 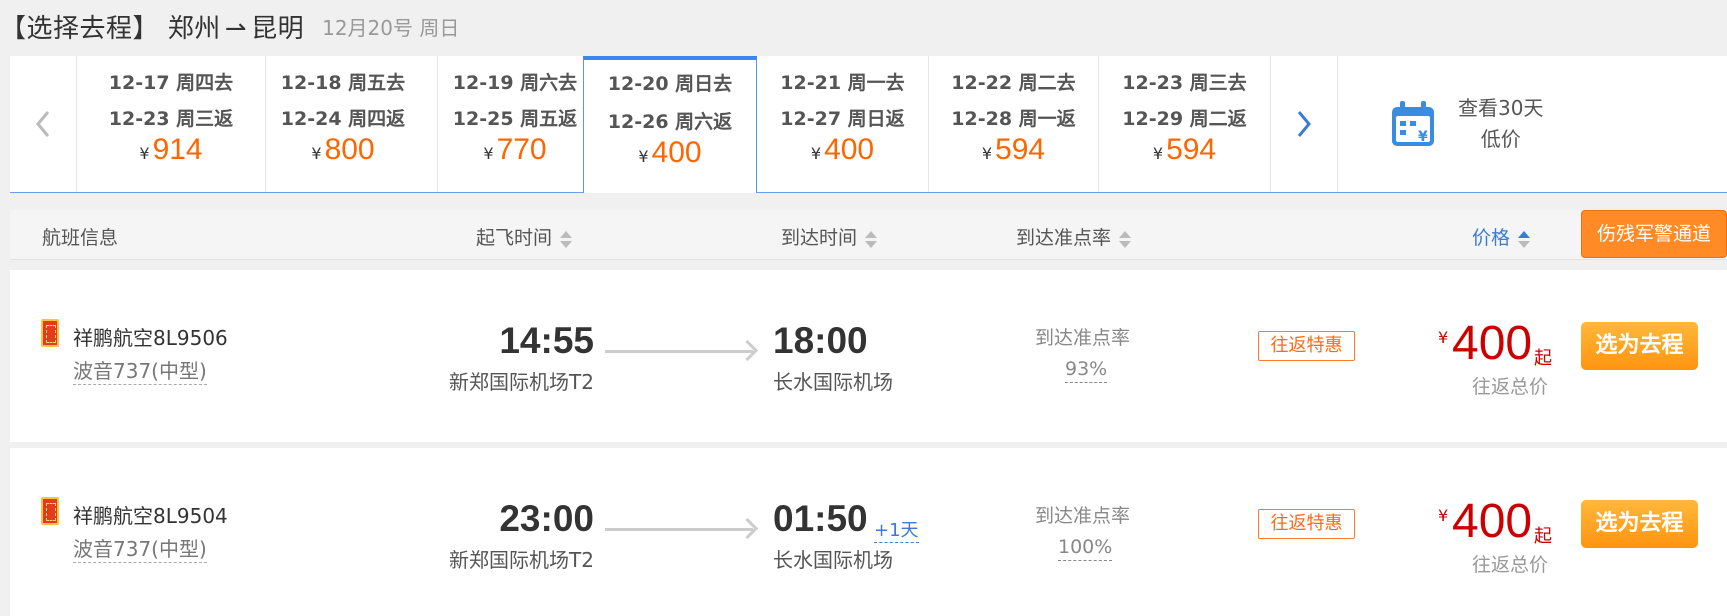 I want to click on col-on-time-sort: 到达准点率, so click(x=1074, y=236).